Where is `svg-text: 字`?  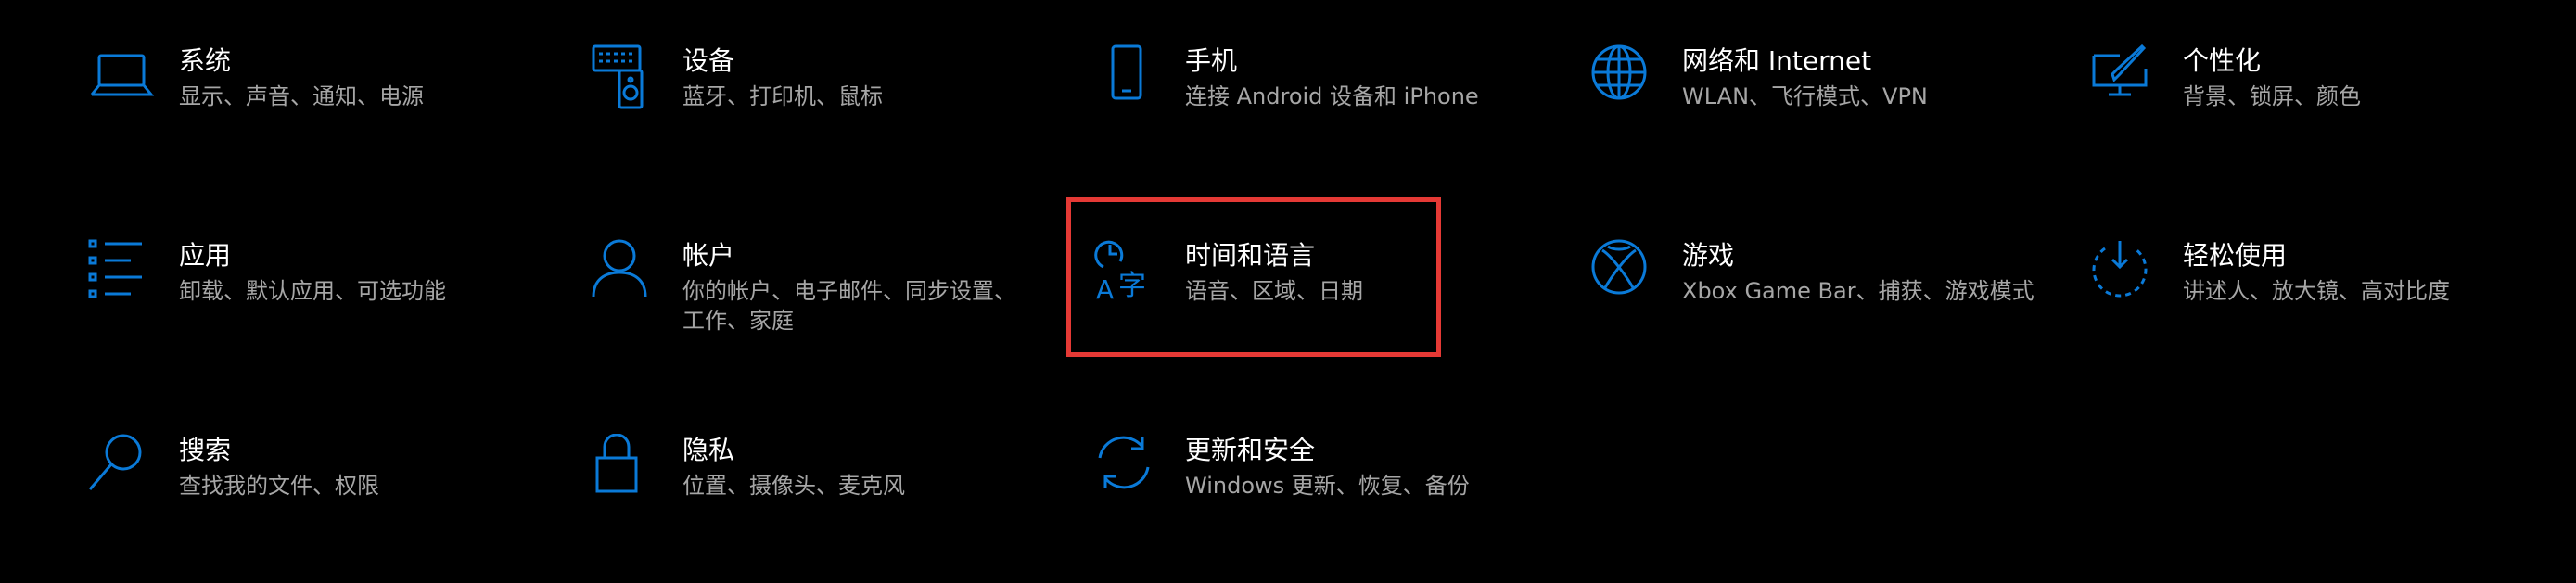
svg-text: 字 is located at coordinates (1132, 286).